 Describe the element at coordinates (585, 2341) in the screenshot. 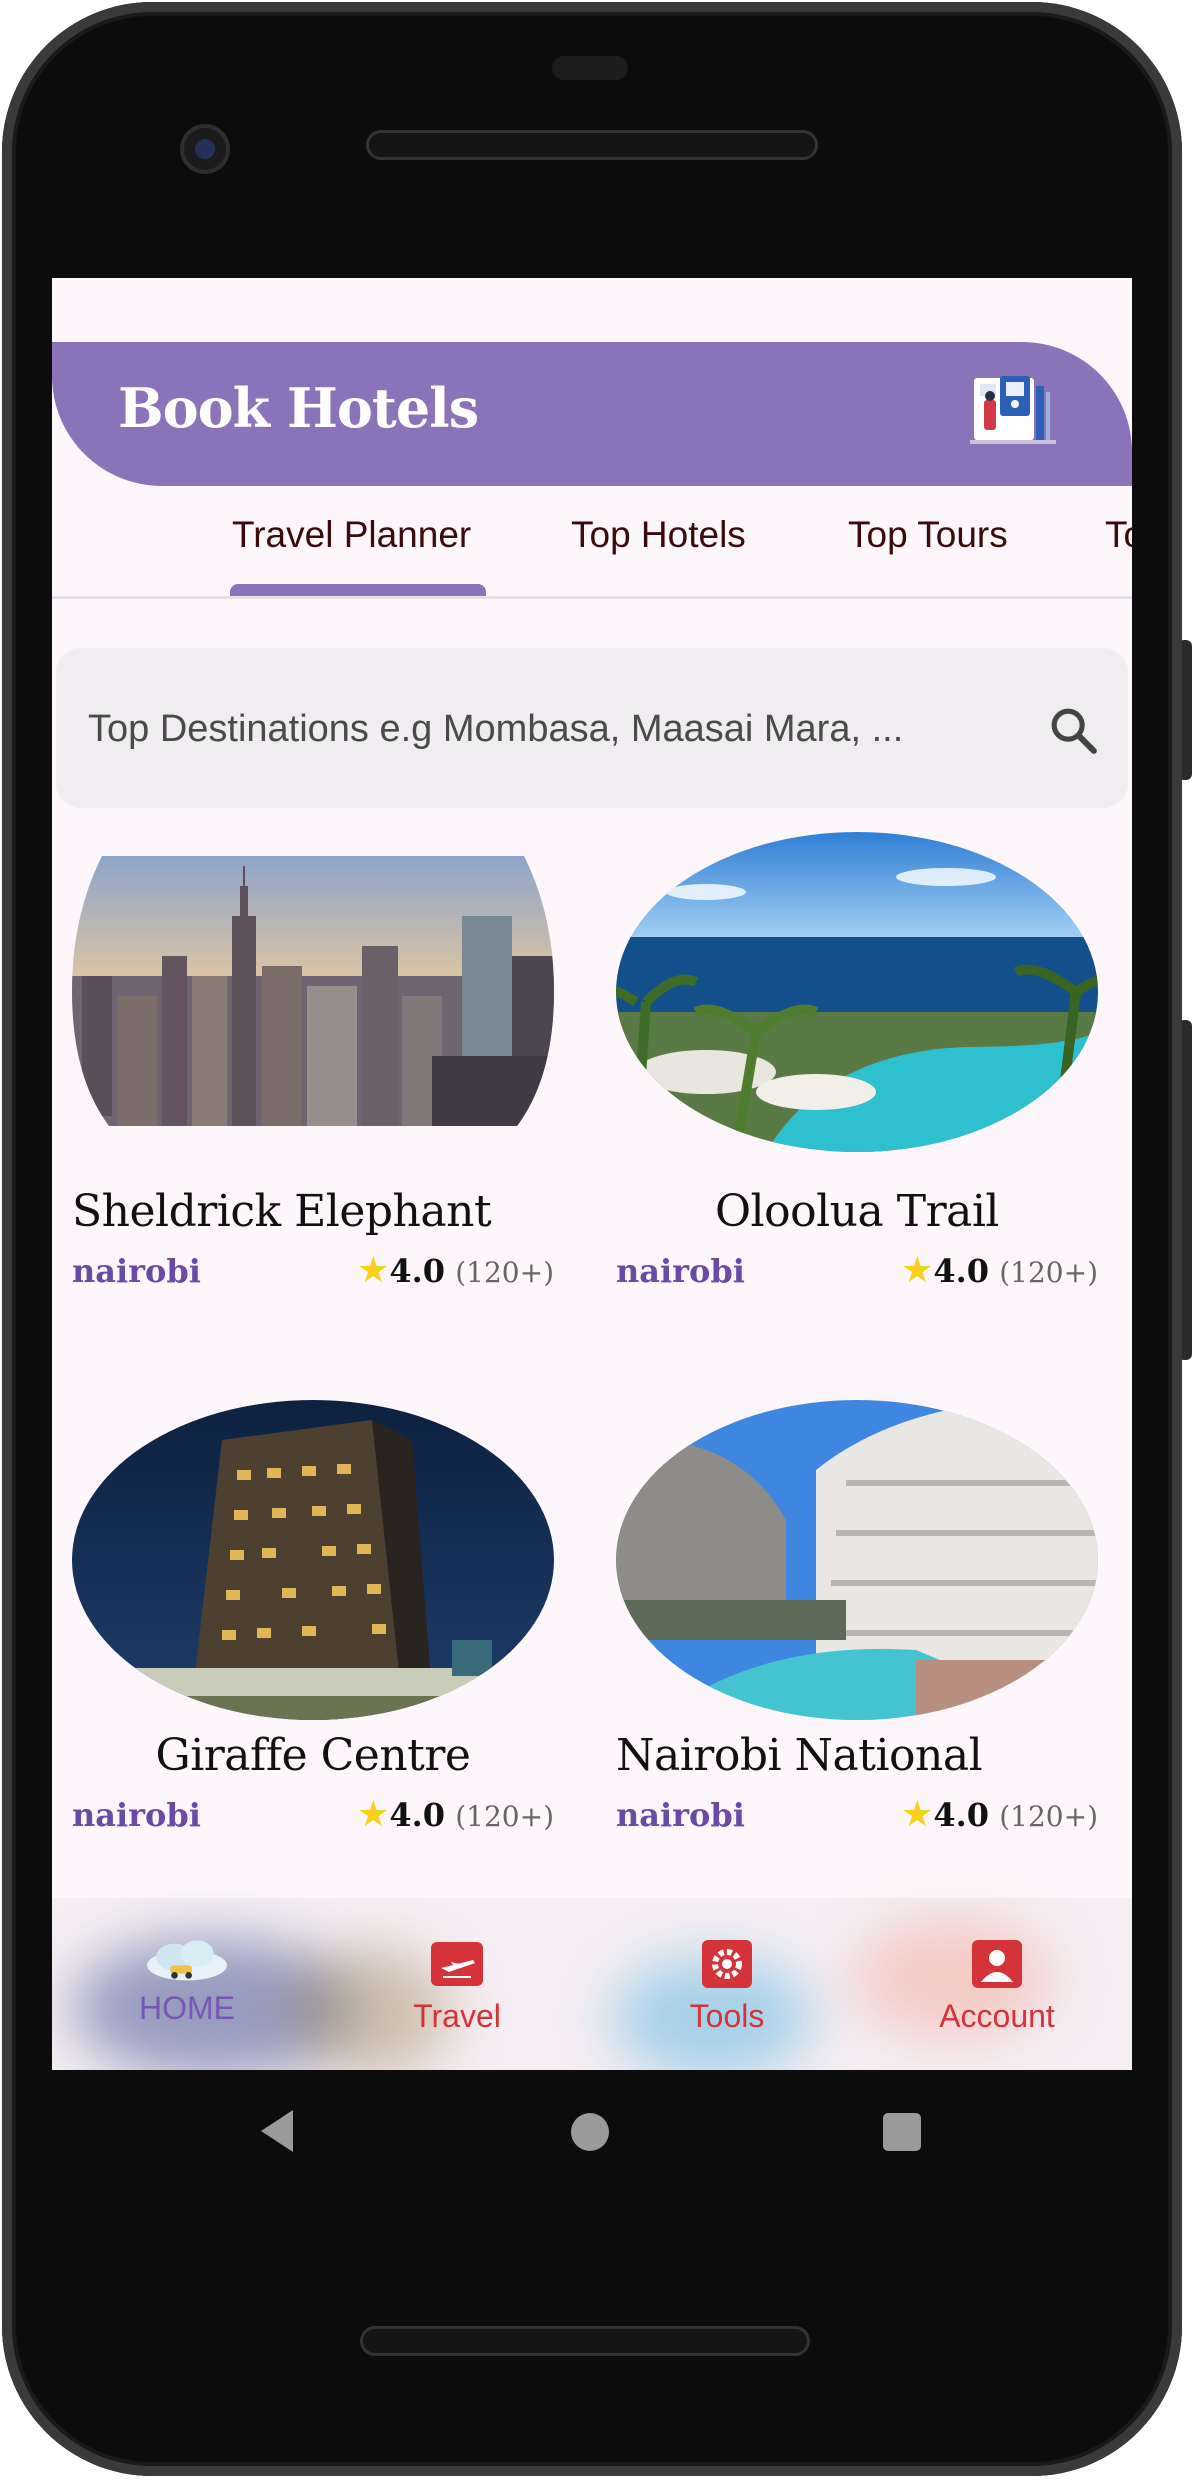

I see `bottom-speaker` at that location.